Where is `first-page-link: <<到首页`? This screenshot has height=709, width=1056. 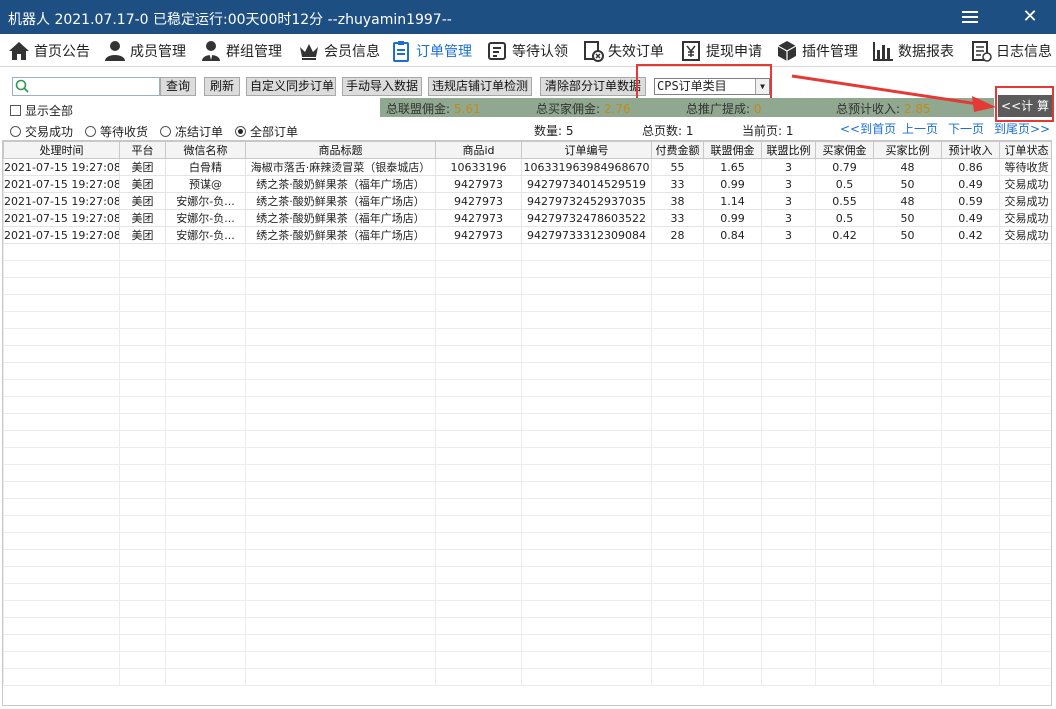 first-page-link: <<到首页 is located at coordinates (868, 128).